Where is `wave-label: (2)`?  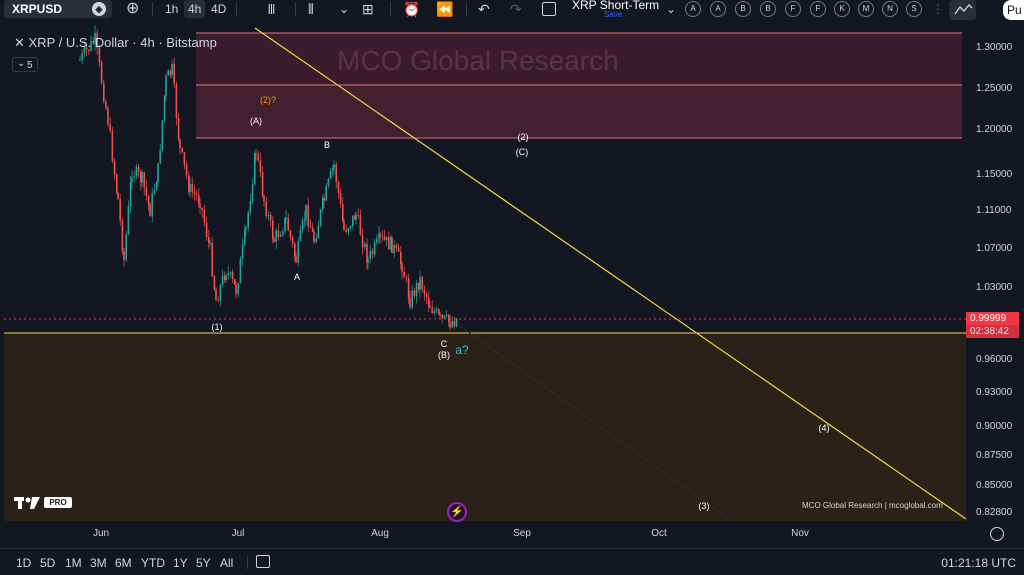
wave-label: (2) is located at coordinates (523, 137).